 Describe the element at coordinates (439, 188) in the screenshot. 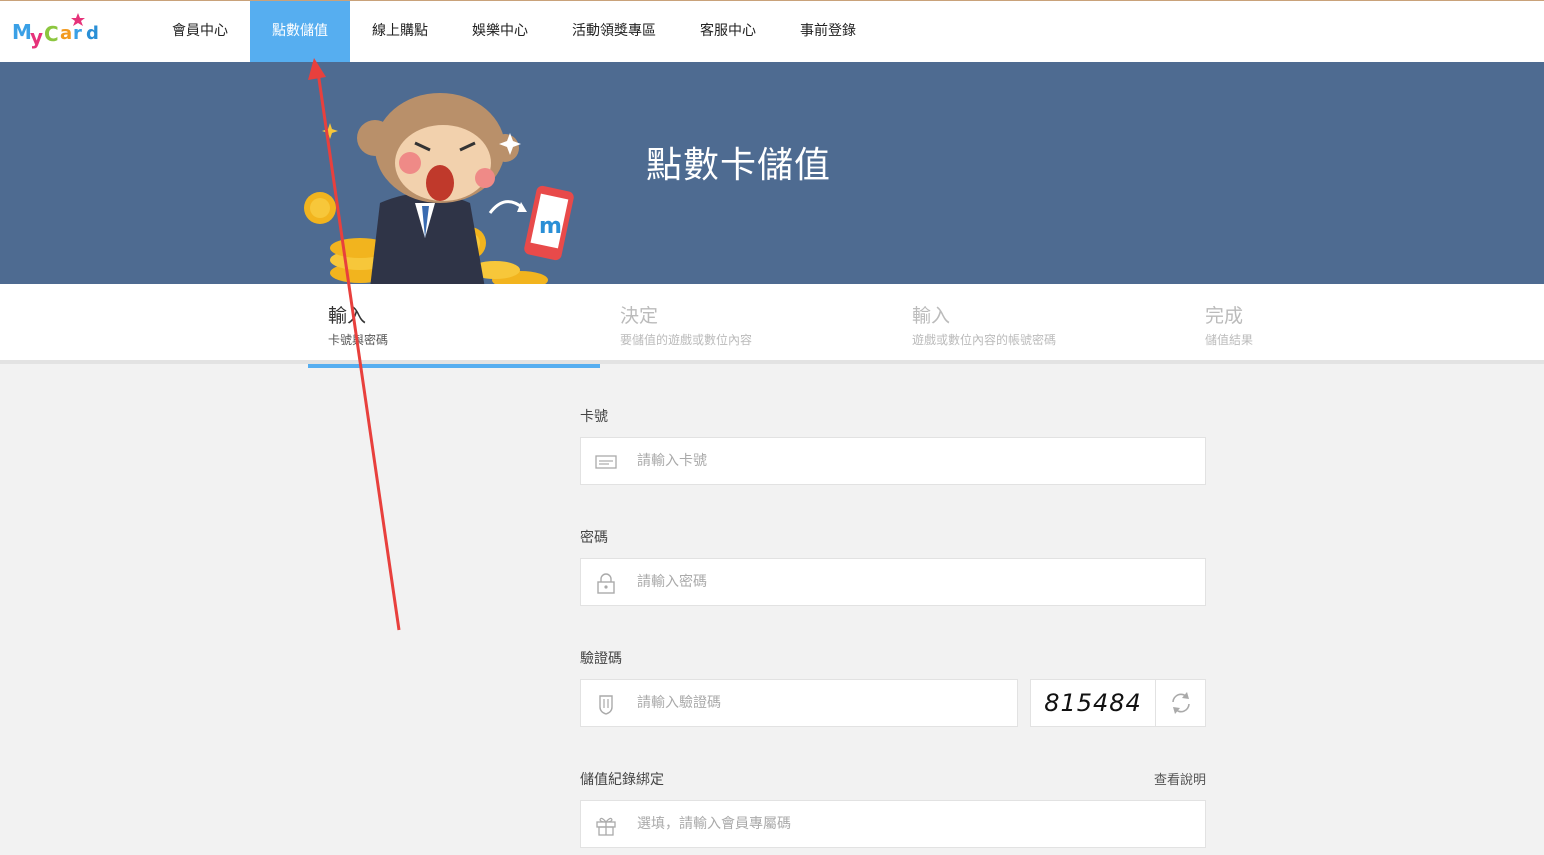

I see `monkey-mascot-illustration: m` at that location.